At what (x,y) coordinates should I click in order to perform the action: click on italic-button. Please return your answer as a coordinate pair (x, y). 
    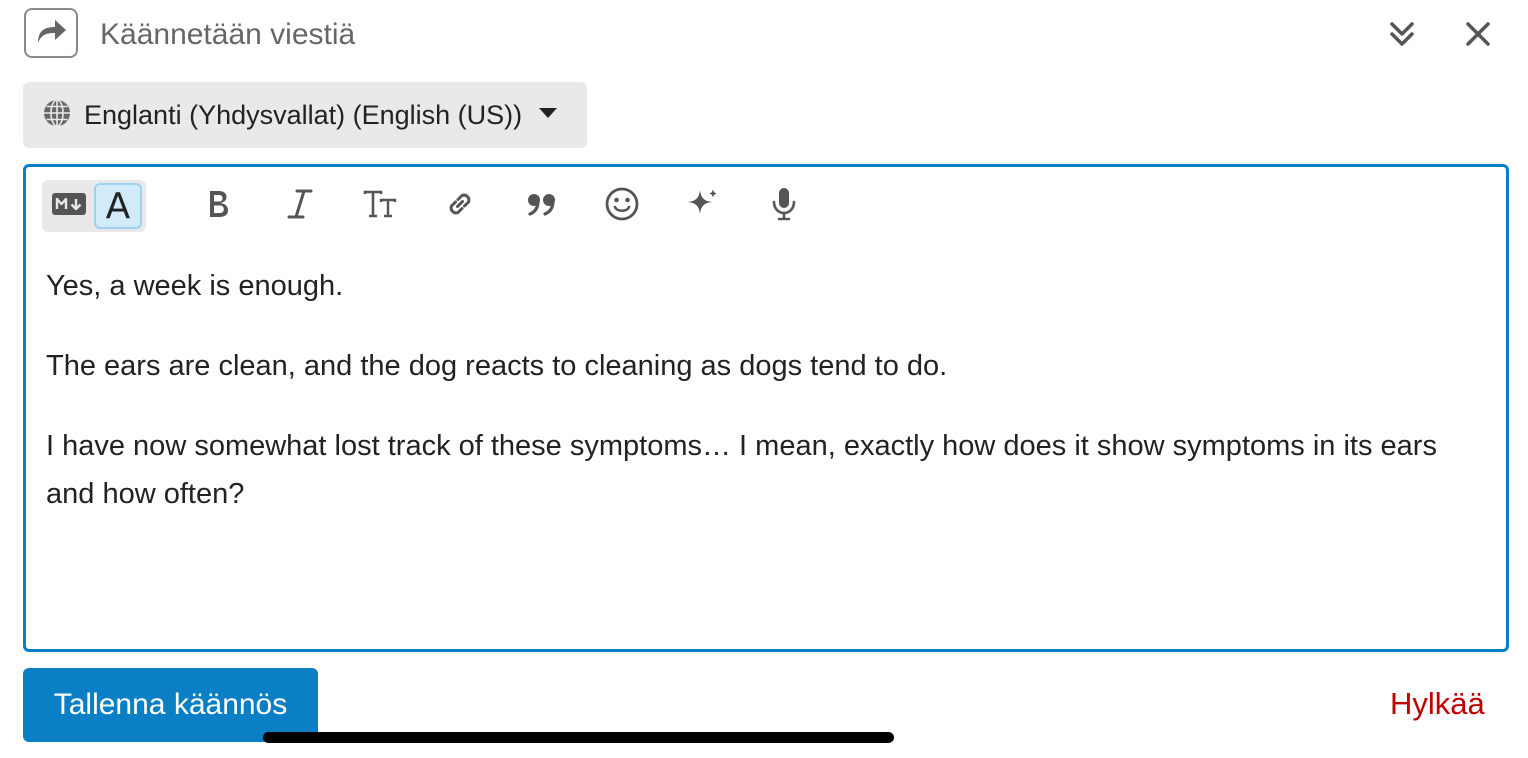
    Looking at the image, I should click on (300, 206).